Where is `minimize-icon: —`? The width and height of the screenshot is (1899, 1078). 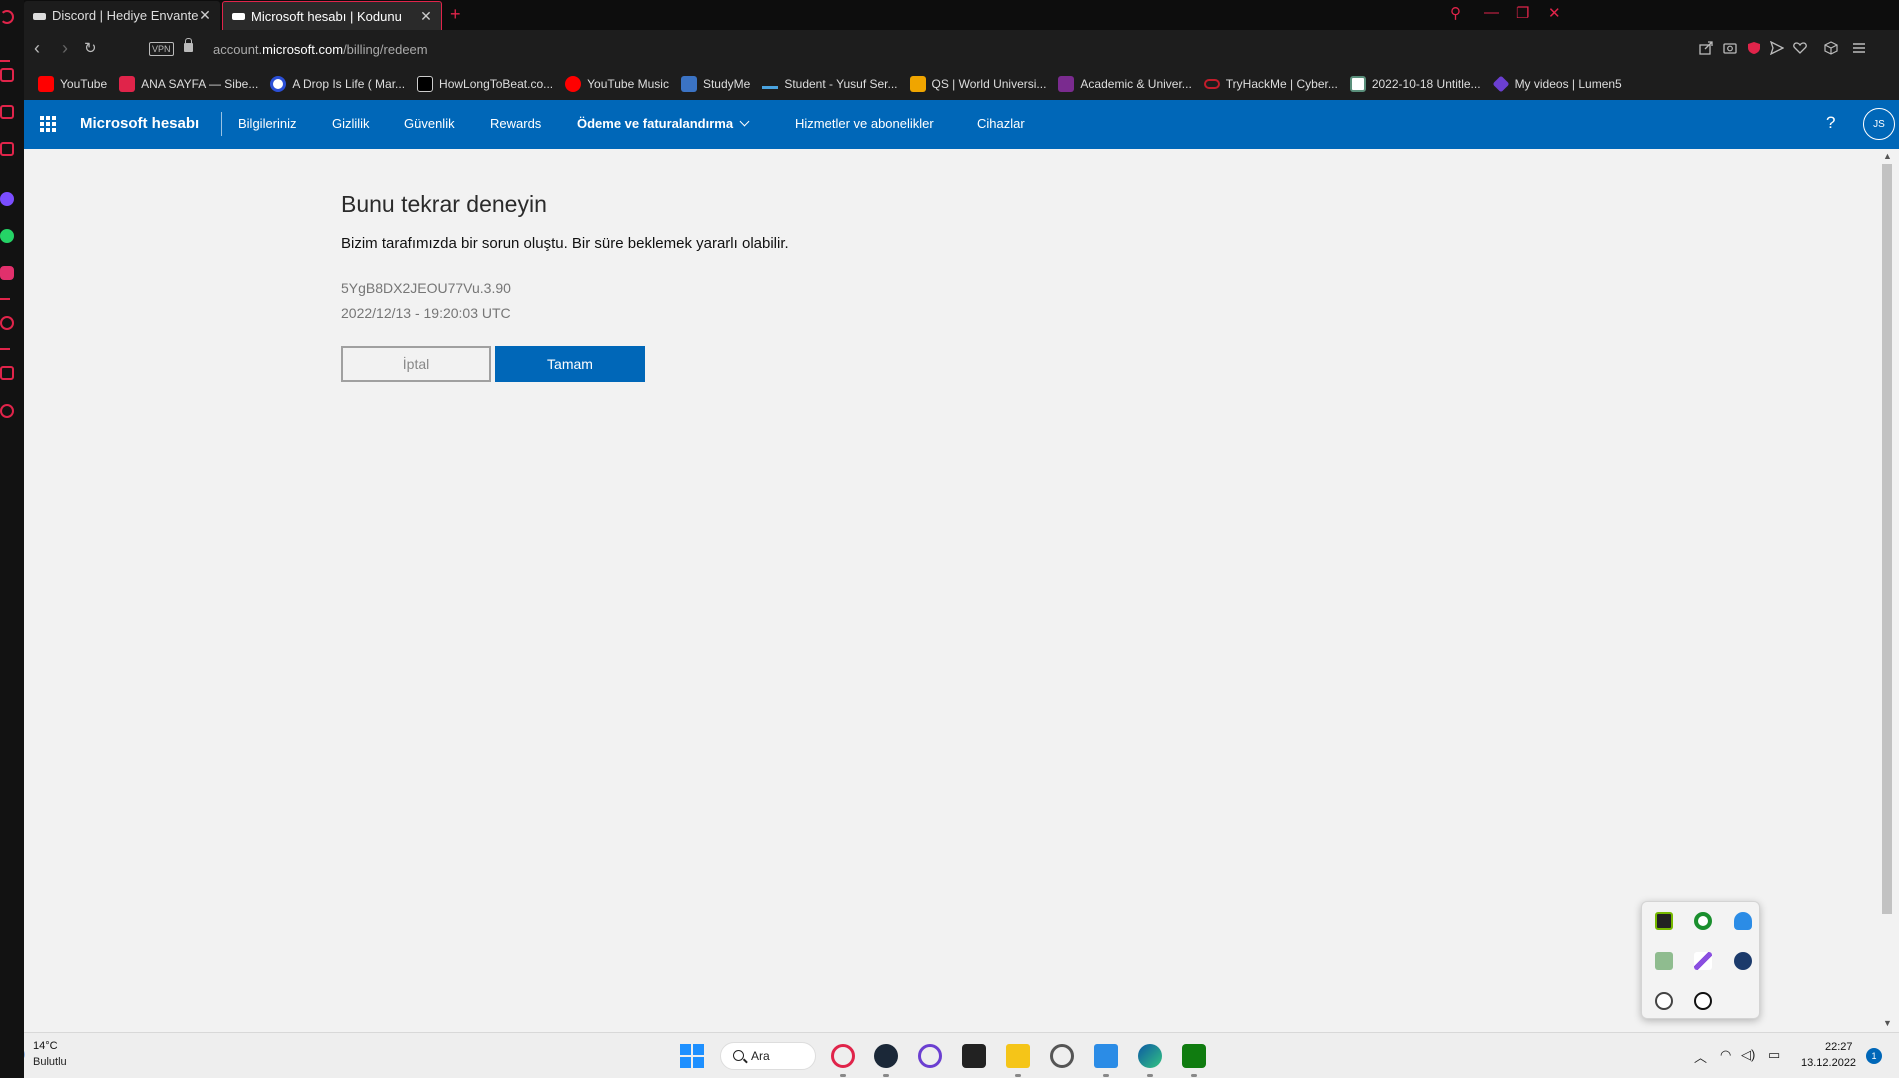 minimize-icon: — is located at coordinates (1491, 12).